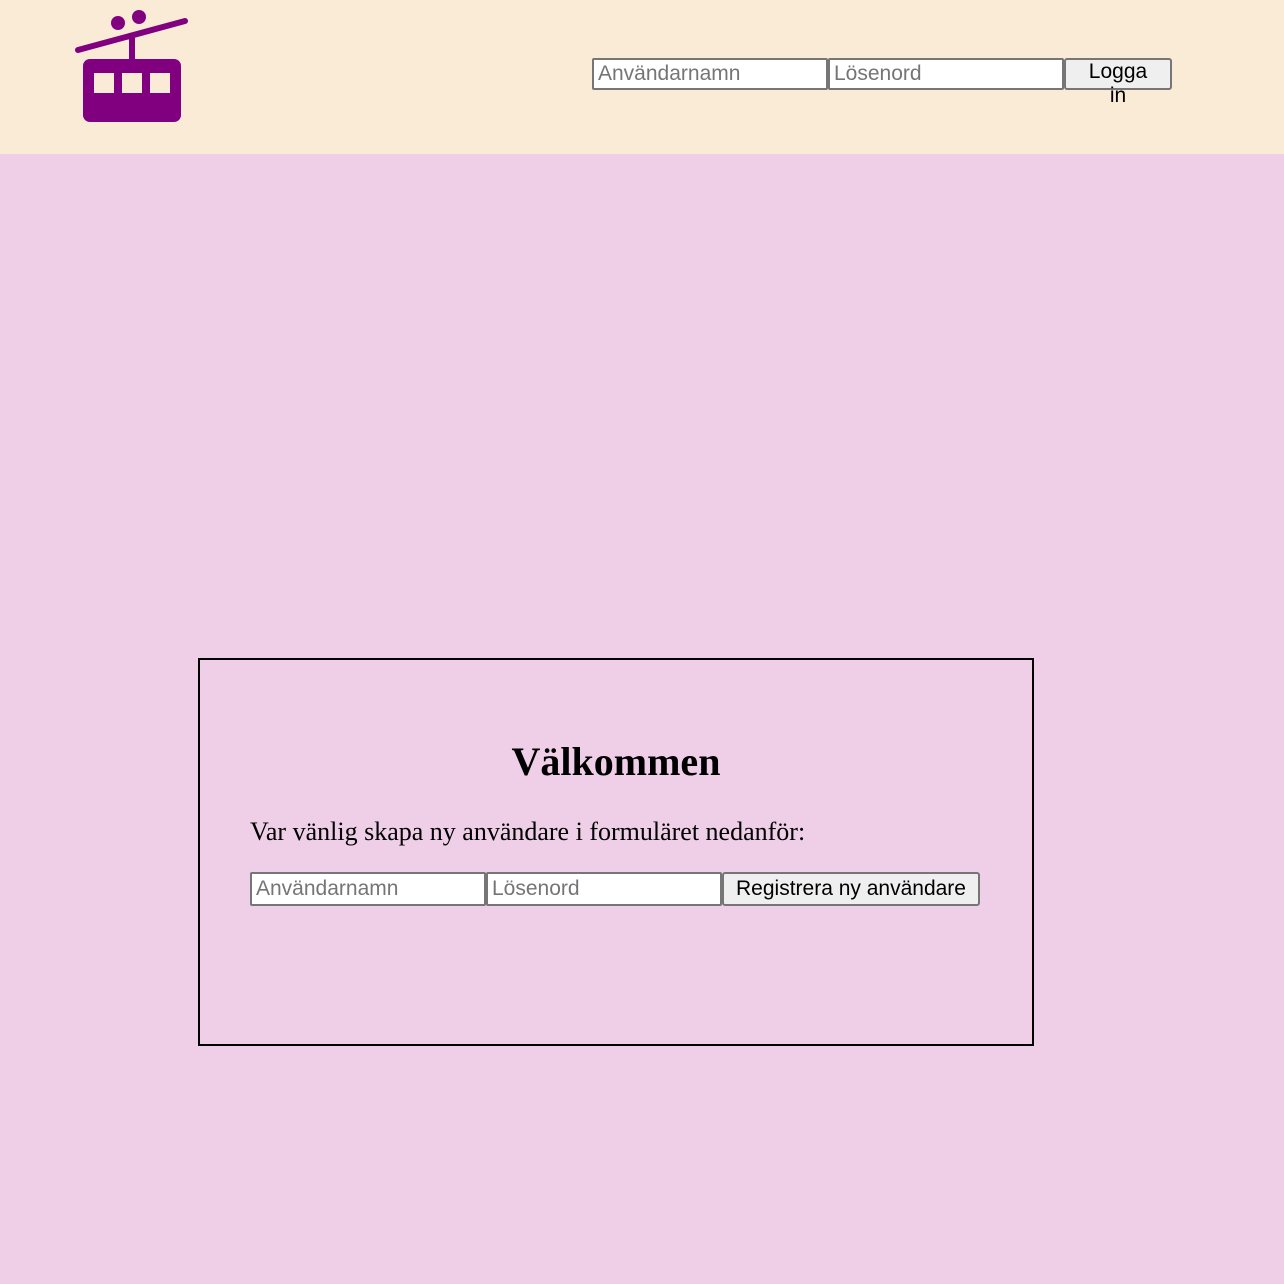 The height and width of the screenshot is (1284, 1284). Describe the element at coordinates (946, 74) in the screenshot. I see `login-password-input` at that location.